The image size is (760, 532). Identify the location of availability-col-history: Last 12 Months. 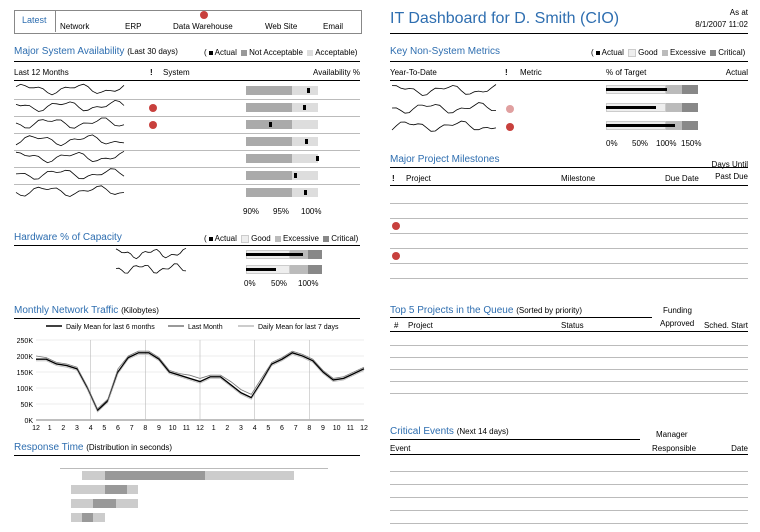
(41, 72).